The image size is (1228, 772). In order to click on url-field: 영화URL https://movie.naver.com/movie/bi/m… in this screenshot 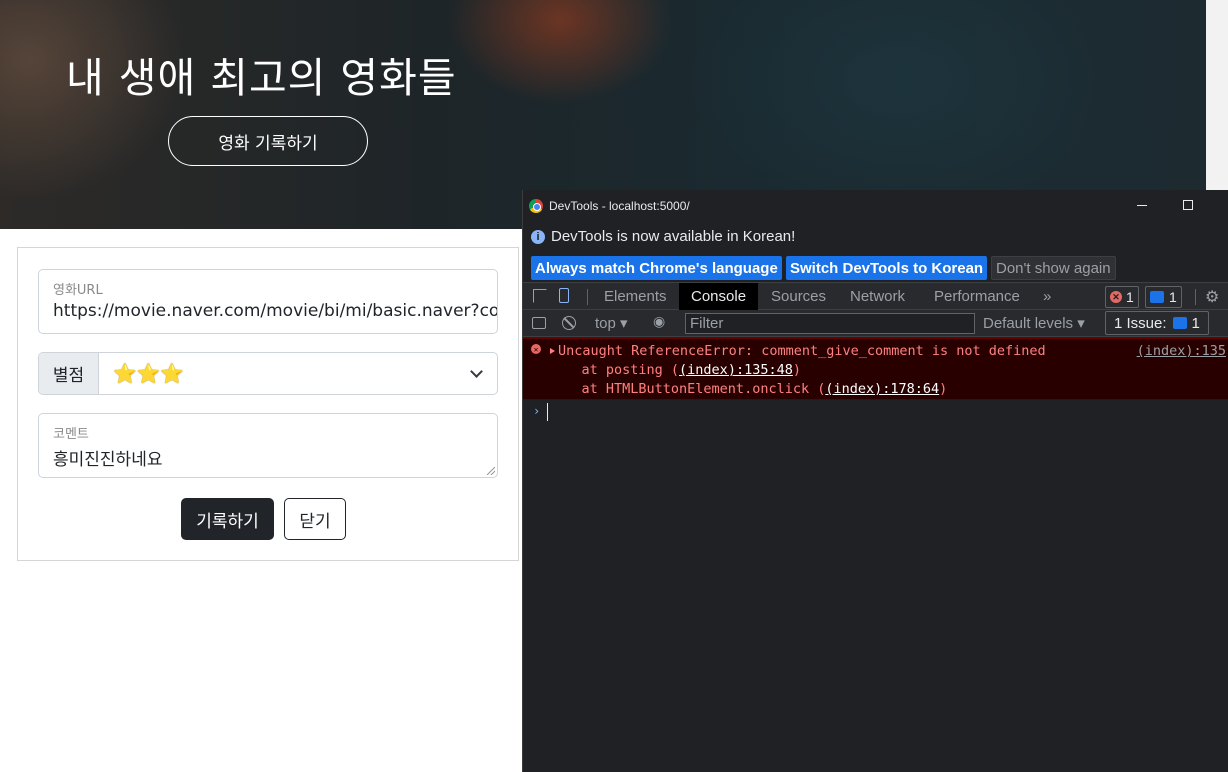, I will do `click(268, 301)`.